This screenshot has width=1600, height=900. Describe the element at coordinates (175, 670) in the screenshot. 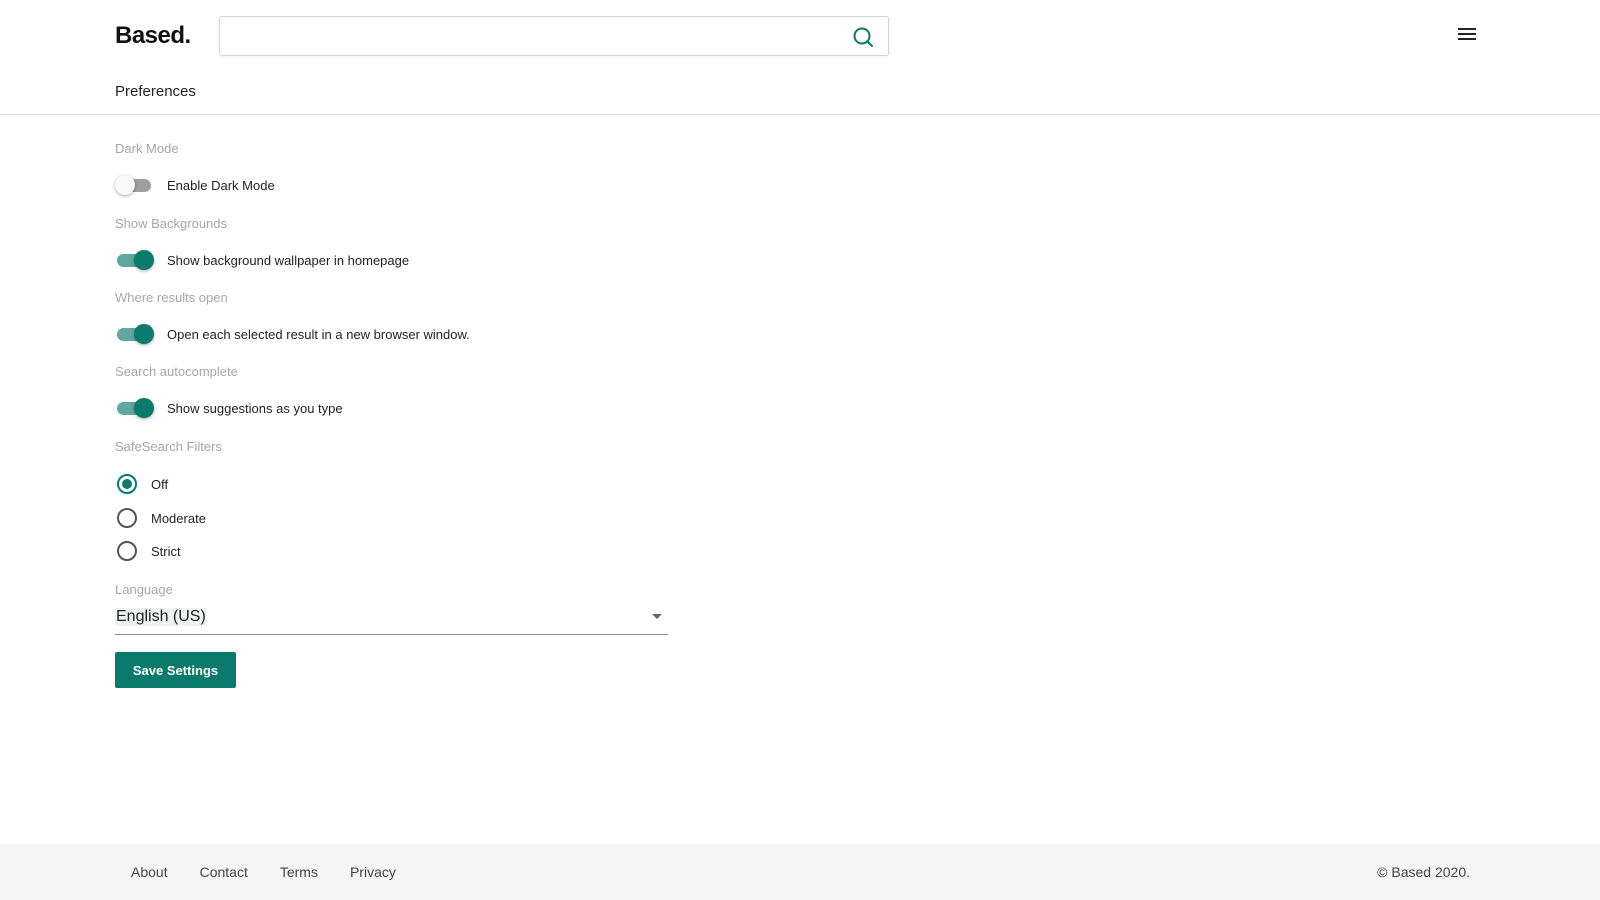

I see `save-settings-button: Save Settings` at that location.